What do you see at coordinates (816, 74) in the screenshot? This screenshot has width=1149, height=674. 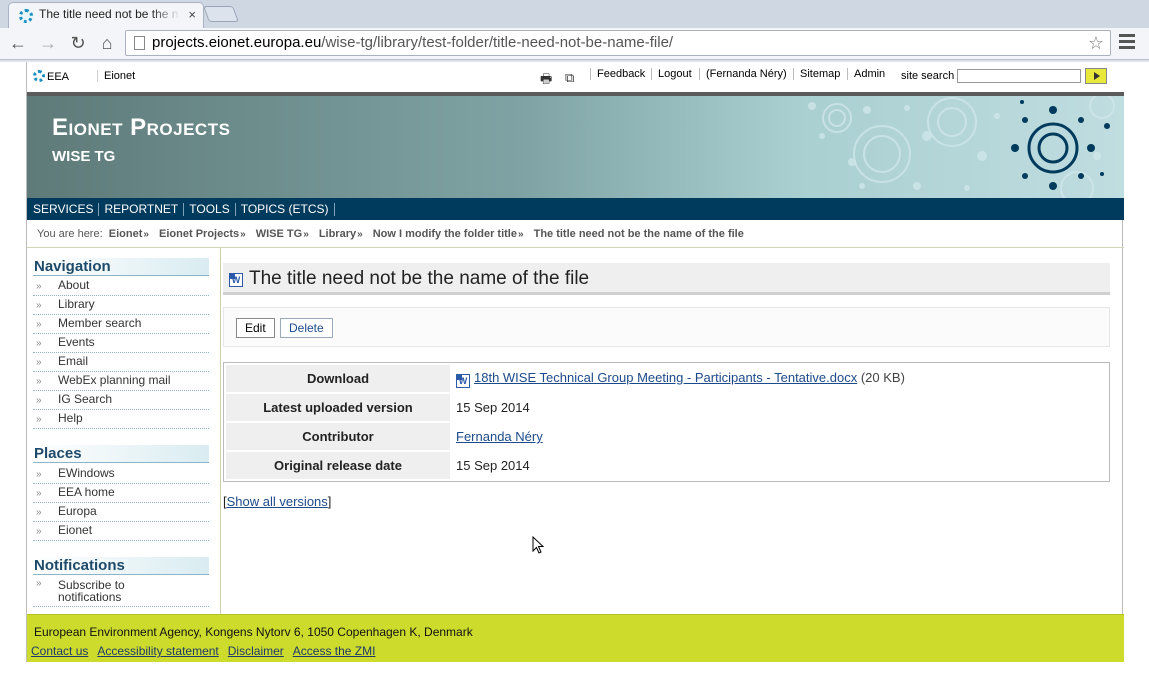 I see `sitemap-link: Sitemap` at bounding box center [816, 74].